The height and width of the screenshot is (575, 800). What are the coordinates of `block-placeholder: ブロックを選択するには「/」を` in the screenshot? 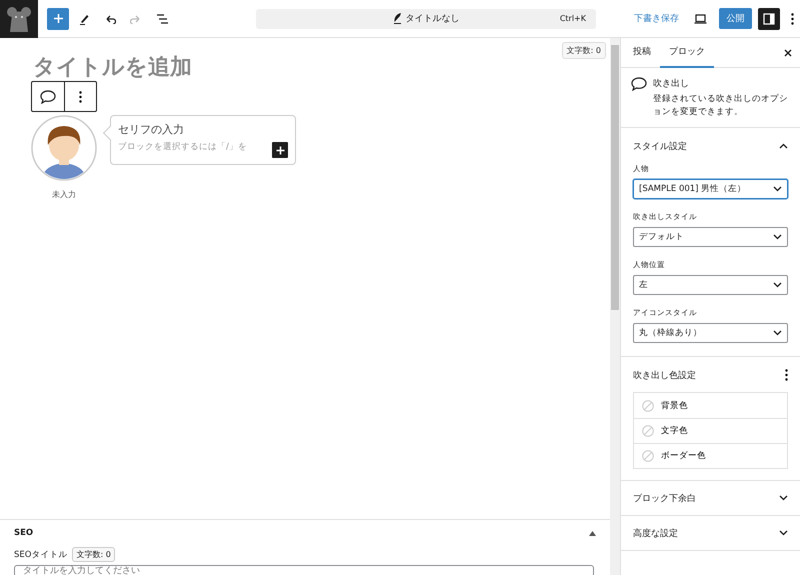 It's located at (182, 147).